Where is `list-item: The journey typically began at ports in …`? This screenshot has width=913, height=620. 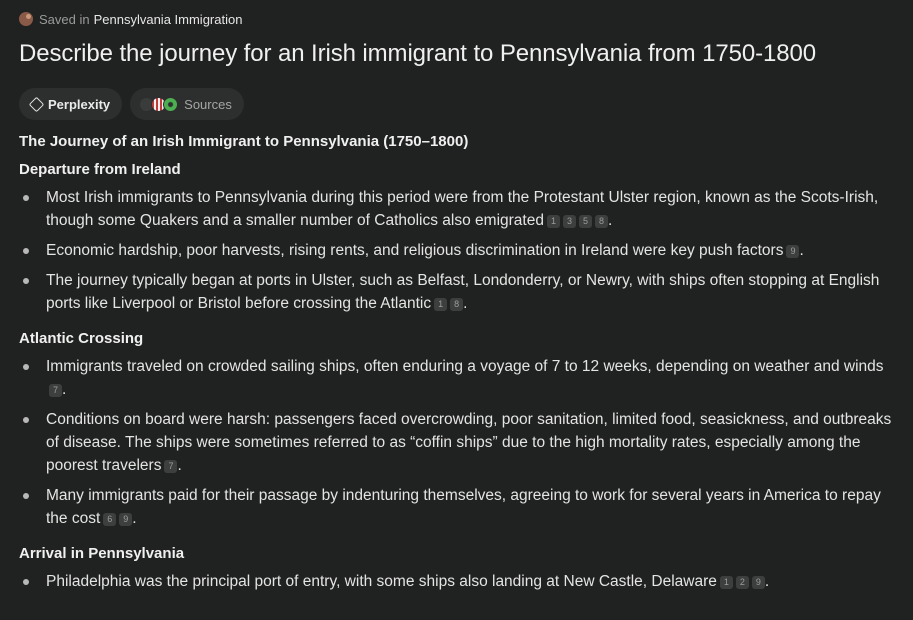 list-item: The journey typically began at ports in … is located at coordinates (459, 292).